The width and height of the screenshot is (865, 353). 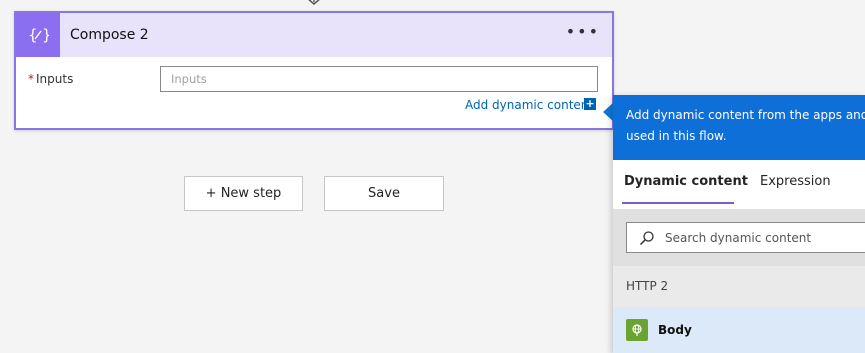 What do you see at coordinates (55, 79) in the screenshot?
I see `inputs-label-text: Inputs` at bounding box center [55, 79].